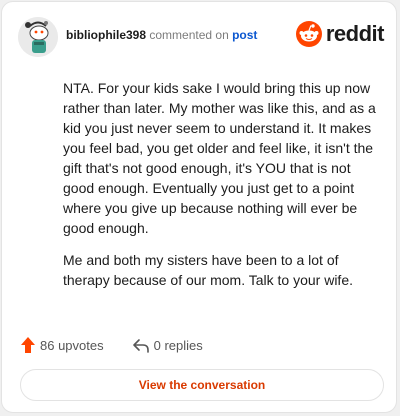 The height and width of the screenshot is (416, 400). What do you see at coordinates (28, 345) in the screenshot?
I see `upvote-arrow-icon` at bounding box center [28, 345].